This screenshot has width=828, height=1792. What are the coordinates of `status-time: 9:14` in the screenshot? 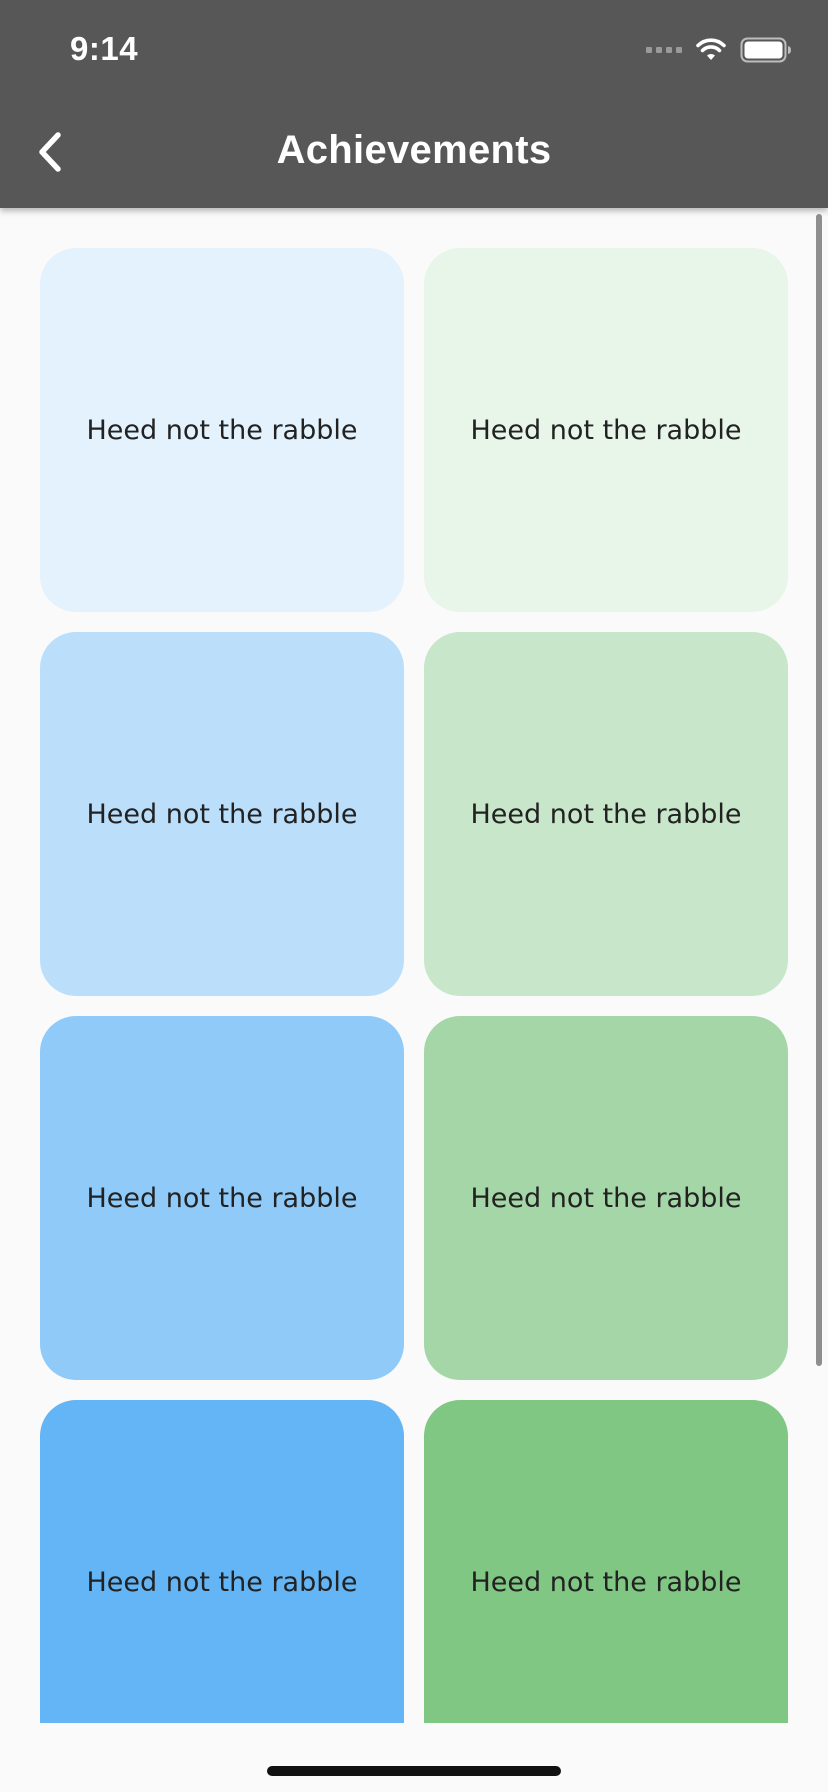 It's located at (104, 48).